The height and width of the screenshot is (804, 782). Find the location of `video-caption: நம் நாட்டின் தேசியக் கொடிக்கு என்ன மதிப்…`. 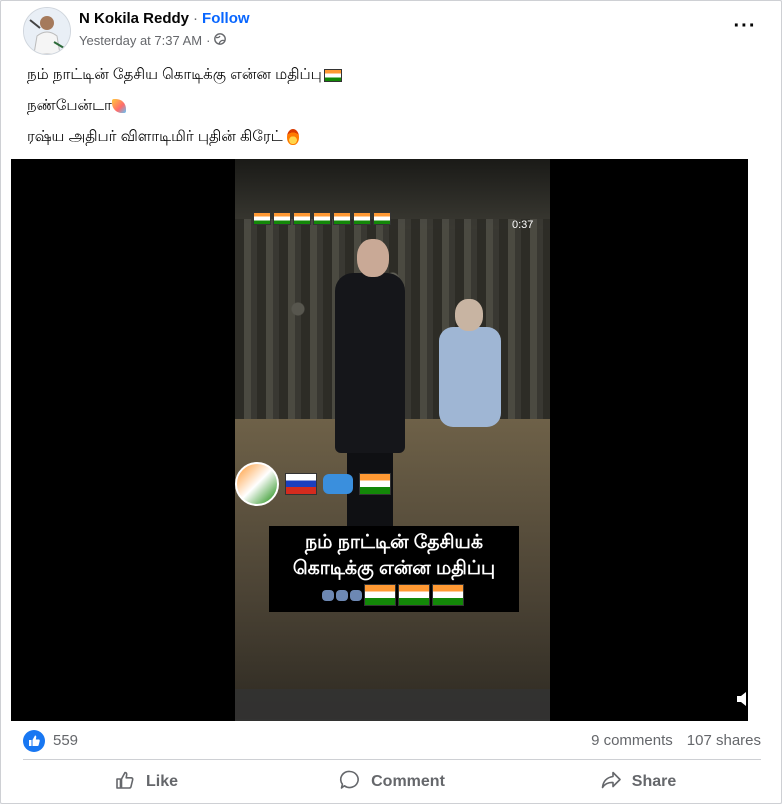

video-caption: நம் நாட்டின் தேசியக் கொடிக்கு என்ன மதிப்… is located at coordinates (394, 569).